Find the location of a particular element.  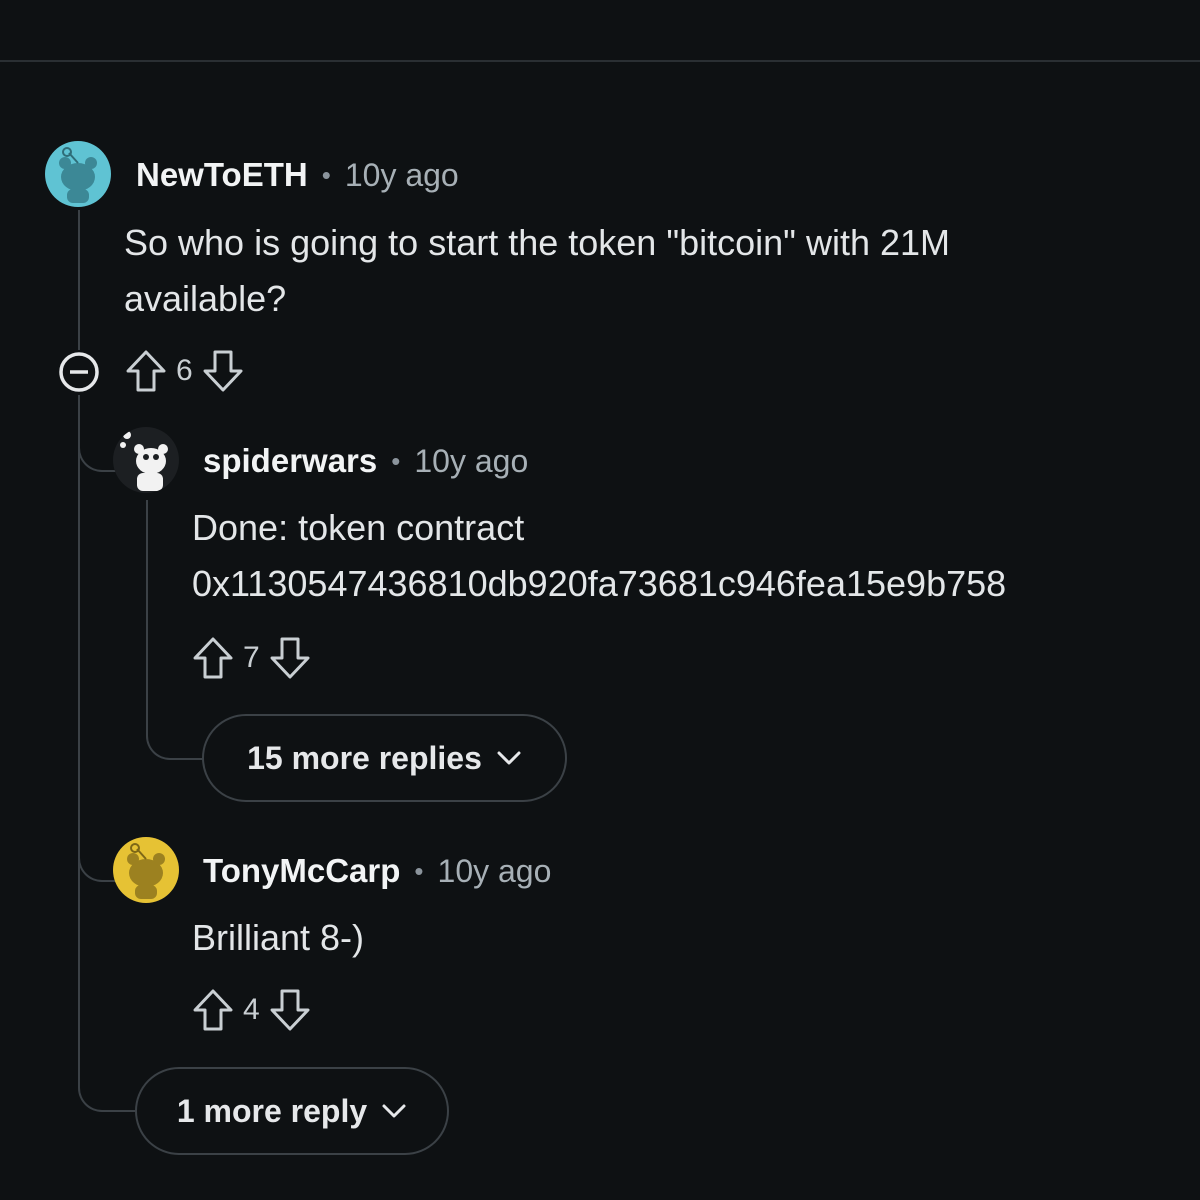

vote-score: 4 is located at coordinates (251, 1009).